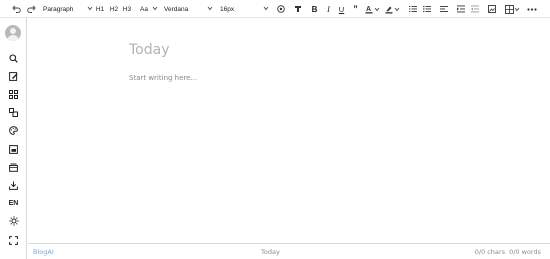  What do you see at coordinates (392, 9) in the screenshot?
I see `highlight-color-icon` at bounding box center [392, 9].